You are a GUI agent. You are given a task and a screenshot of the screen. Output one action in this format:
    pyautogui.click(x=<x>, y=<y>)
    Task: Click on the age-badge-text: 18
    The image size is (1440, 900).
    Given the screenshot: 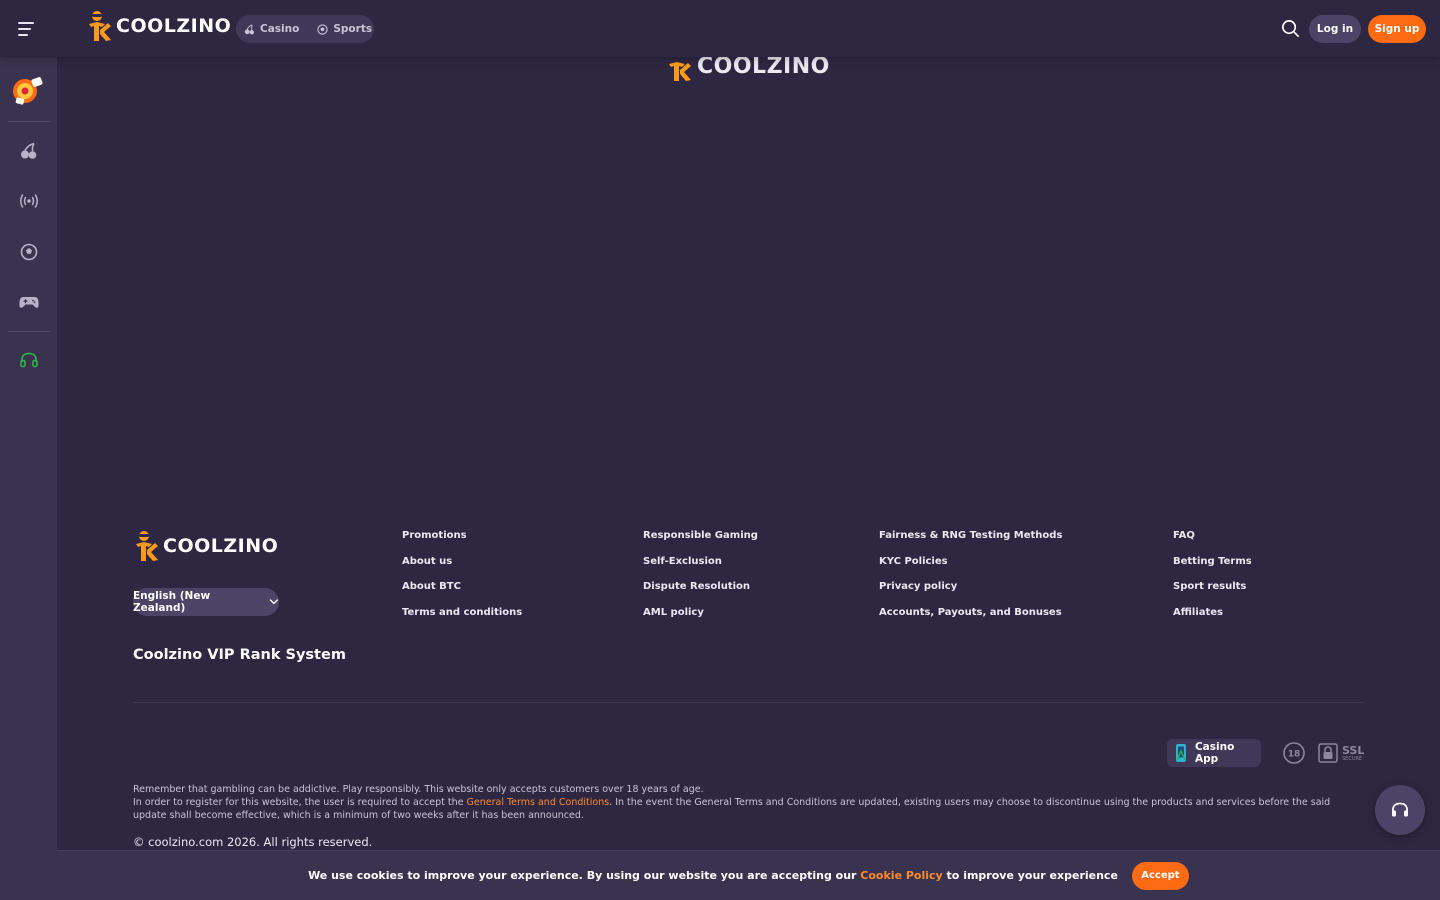 What is the action you would take?
    pyautogui.click(x=1294, y=755)
    